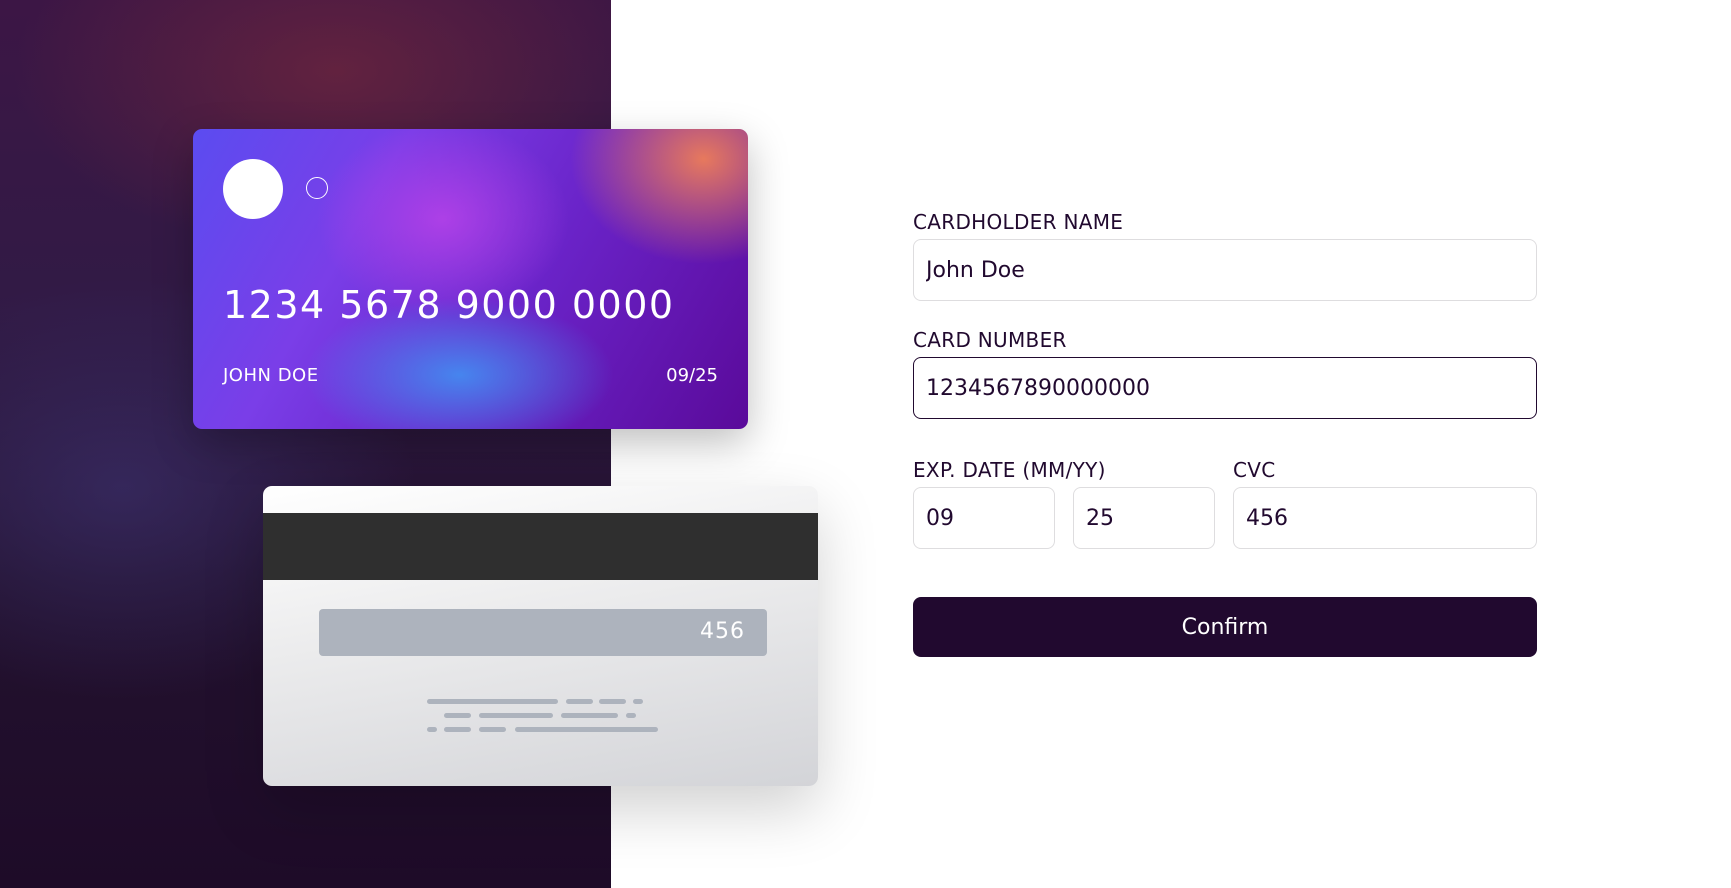 The image size is (1731, 888). I want to click on exp-date-group: EXP. DATE (MM/YY), so click(1064, 501).